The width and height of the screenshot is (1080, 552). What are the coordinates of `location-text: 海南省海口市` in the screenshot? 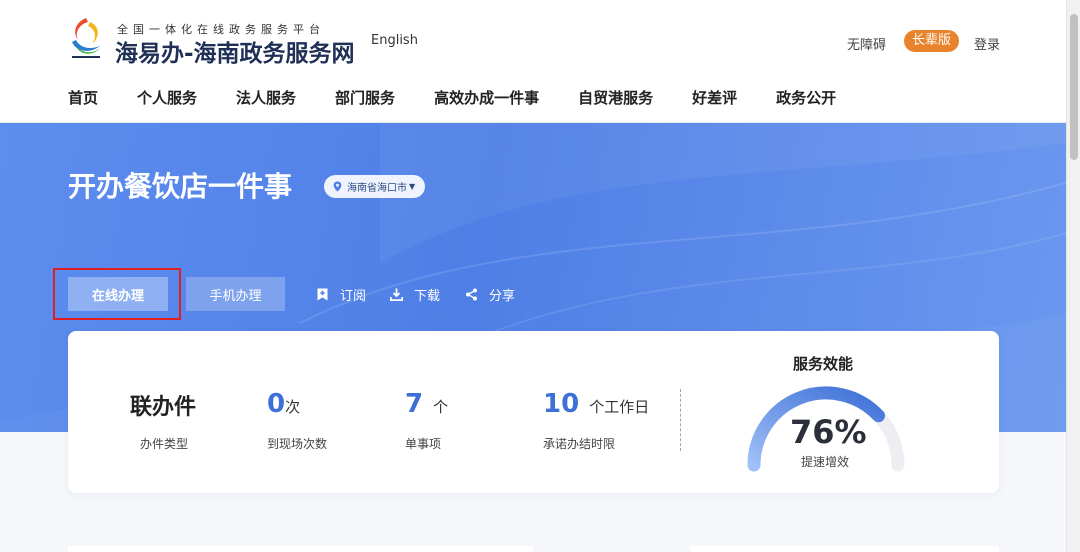 It's located at (377, 188).